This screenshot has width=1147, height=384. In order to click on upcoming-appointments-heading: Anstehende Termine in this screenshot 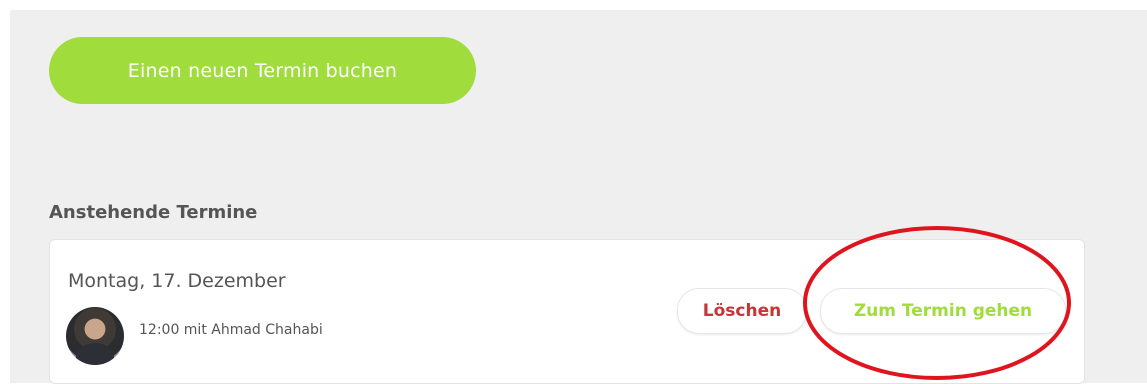, I will do `click(153, 212)`.